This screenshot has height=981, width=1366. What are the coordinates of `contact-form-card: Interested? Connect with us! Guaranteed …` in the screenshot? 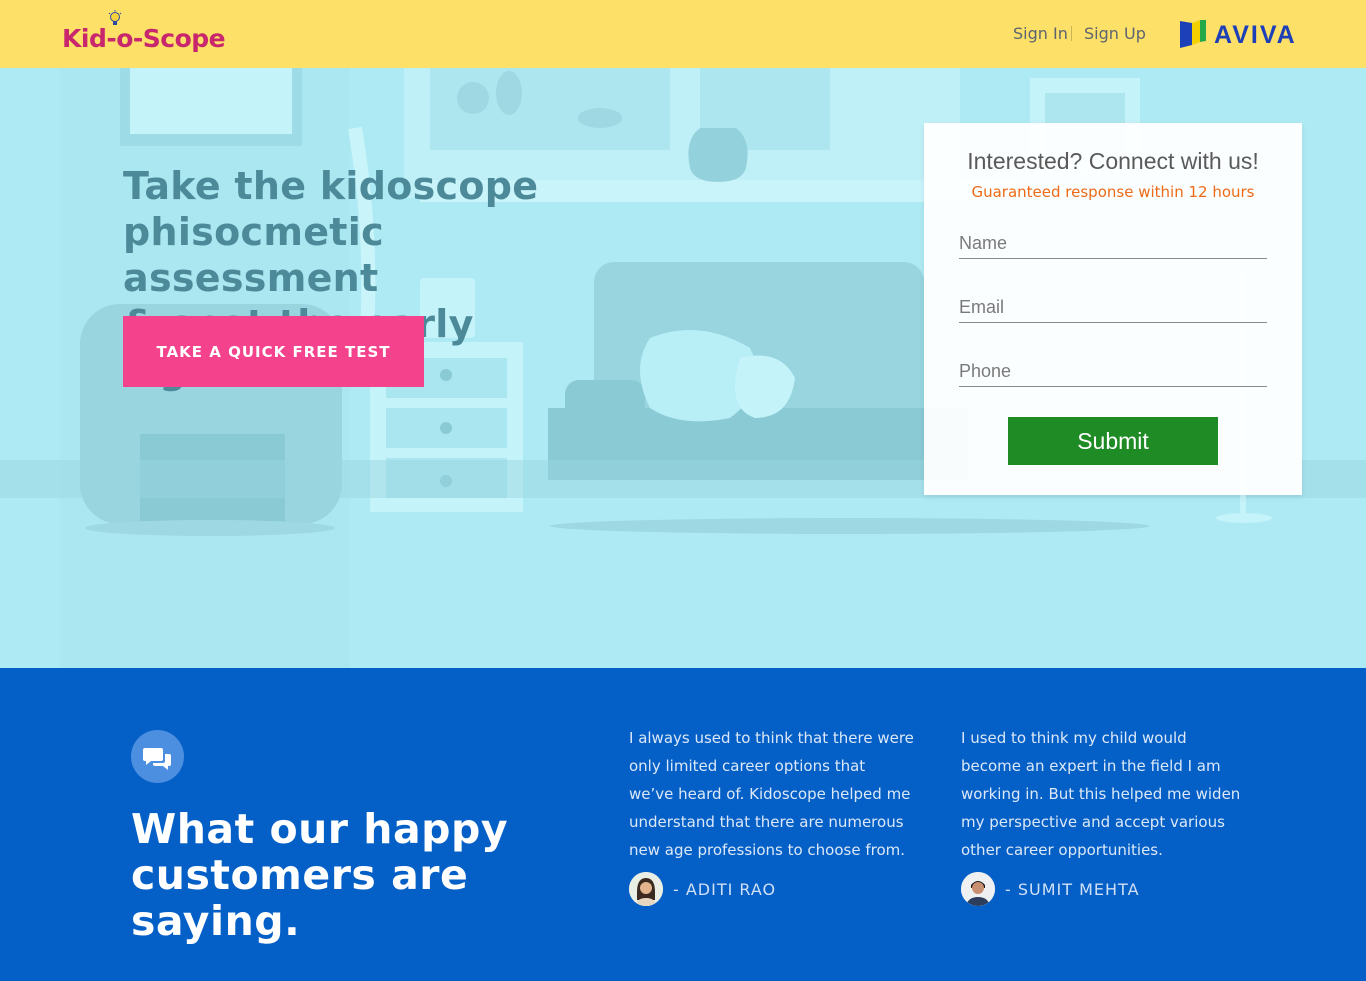 It's located at (1113, 309).